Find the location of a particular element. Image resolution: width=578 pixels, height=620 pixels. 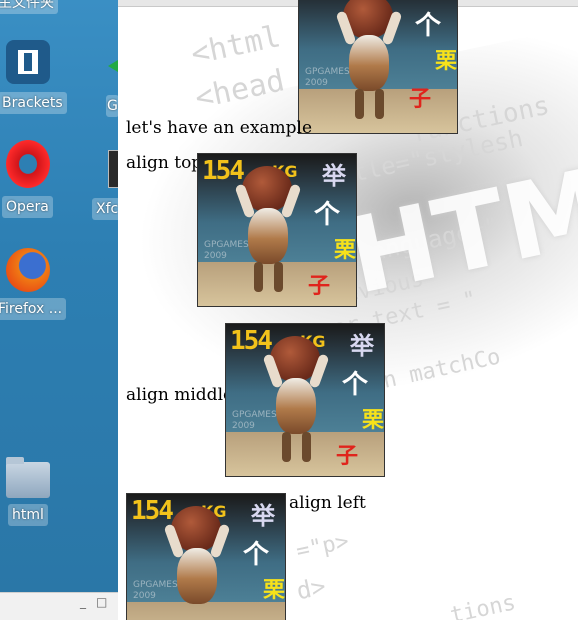

brackets-icon is located at coordinates (28, 62).